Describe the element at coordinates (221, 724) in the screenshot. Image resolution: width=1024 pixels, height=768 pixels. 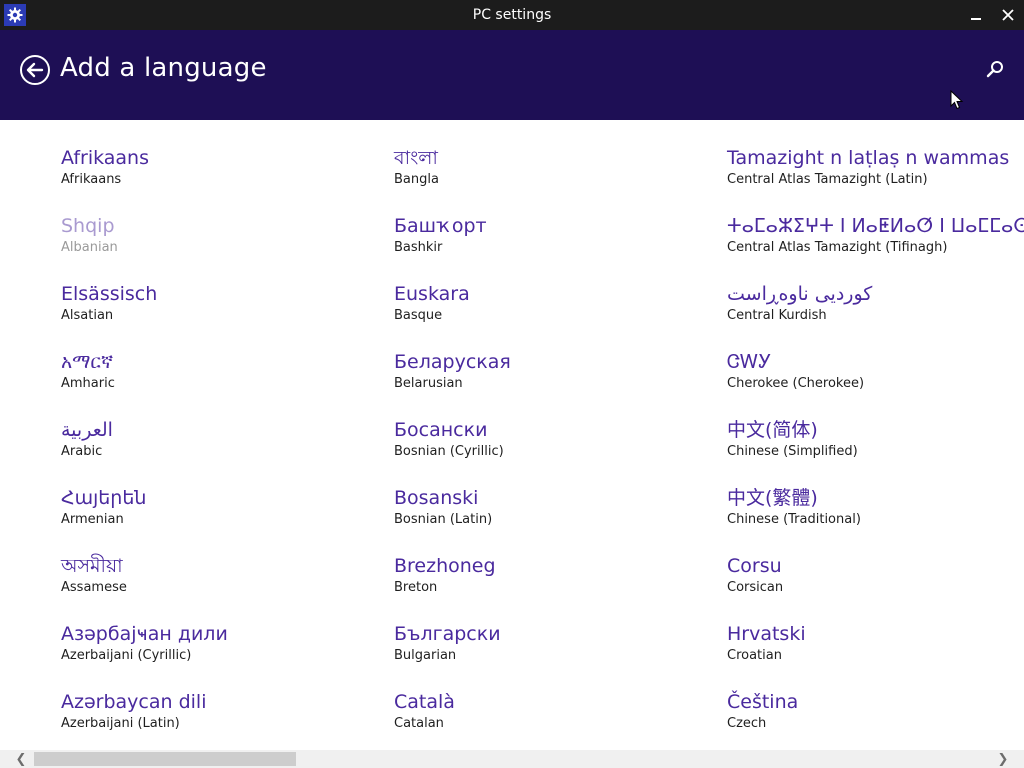
I see `language-item: Azərbaycan dili Azerbaijani (Latin)` at that location.